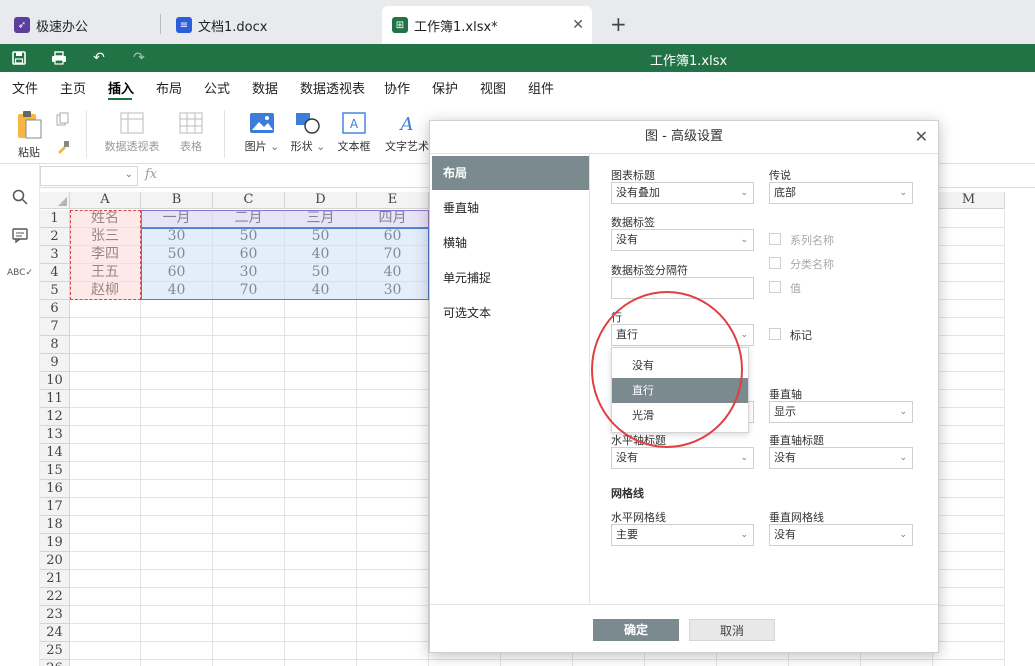 This screenshot has height=666, width=1035. Describe the element at coordinates (921, 136) in the screenshot. I see `close-icon: ✕` at that location.